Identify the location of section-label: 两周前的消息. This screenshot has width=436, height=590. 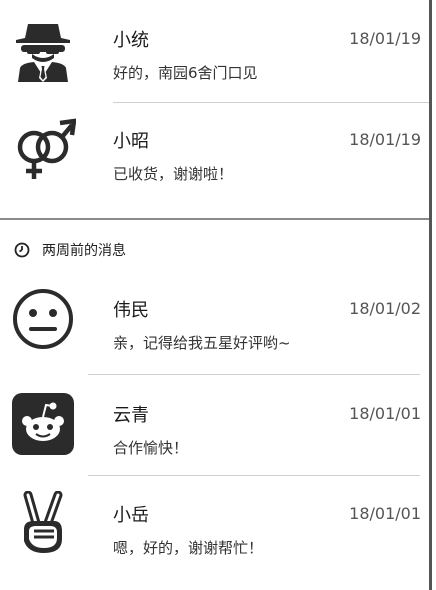
(84, 251).